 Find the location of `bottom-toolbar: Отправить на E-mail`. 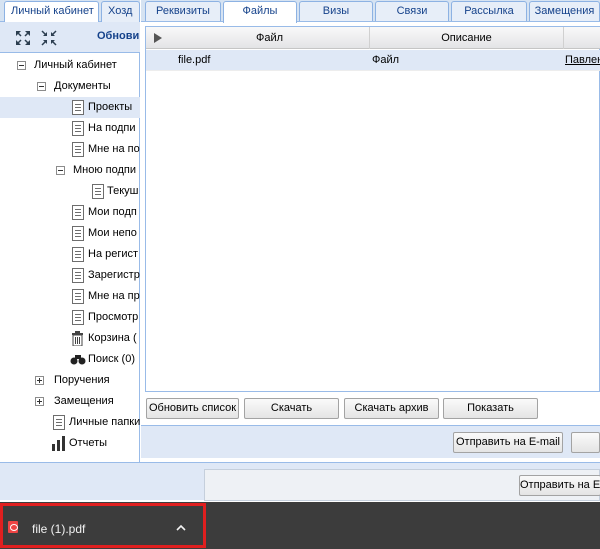

bottom-toolbar: Отправить на E-mail is located at coordinates (370, 441).